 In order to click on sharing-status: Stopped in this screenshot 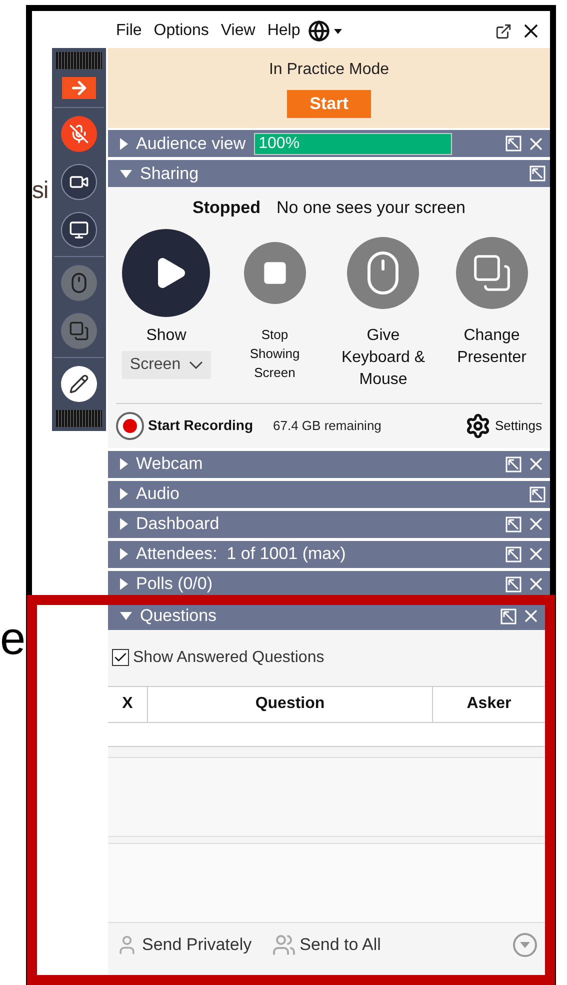, I will do `click(226, 208)`.